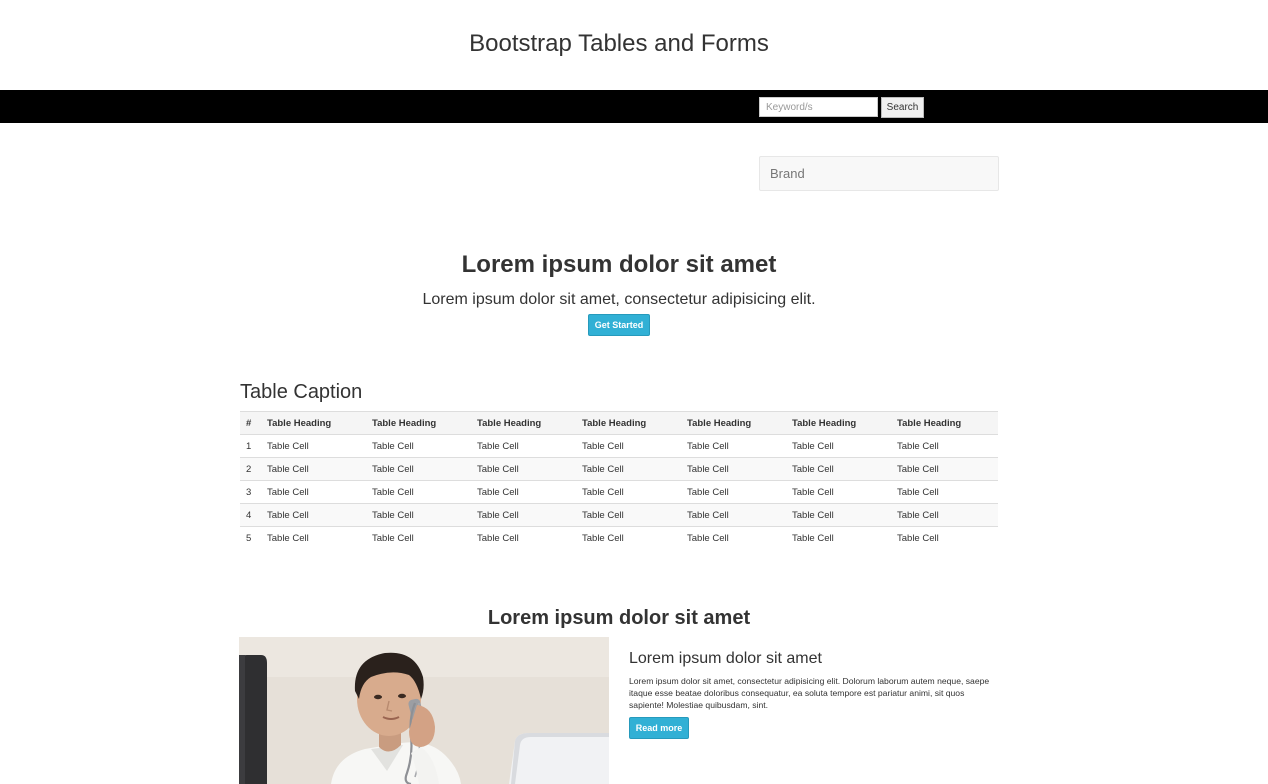 The image size is (1268, 784). Describe the element at coordinates (879, 173) in the screenshot. I see `brand-box: Brand` at that location.